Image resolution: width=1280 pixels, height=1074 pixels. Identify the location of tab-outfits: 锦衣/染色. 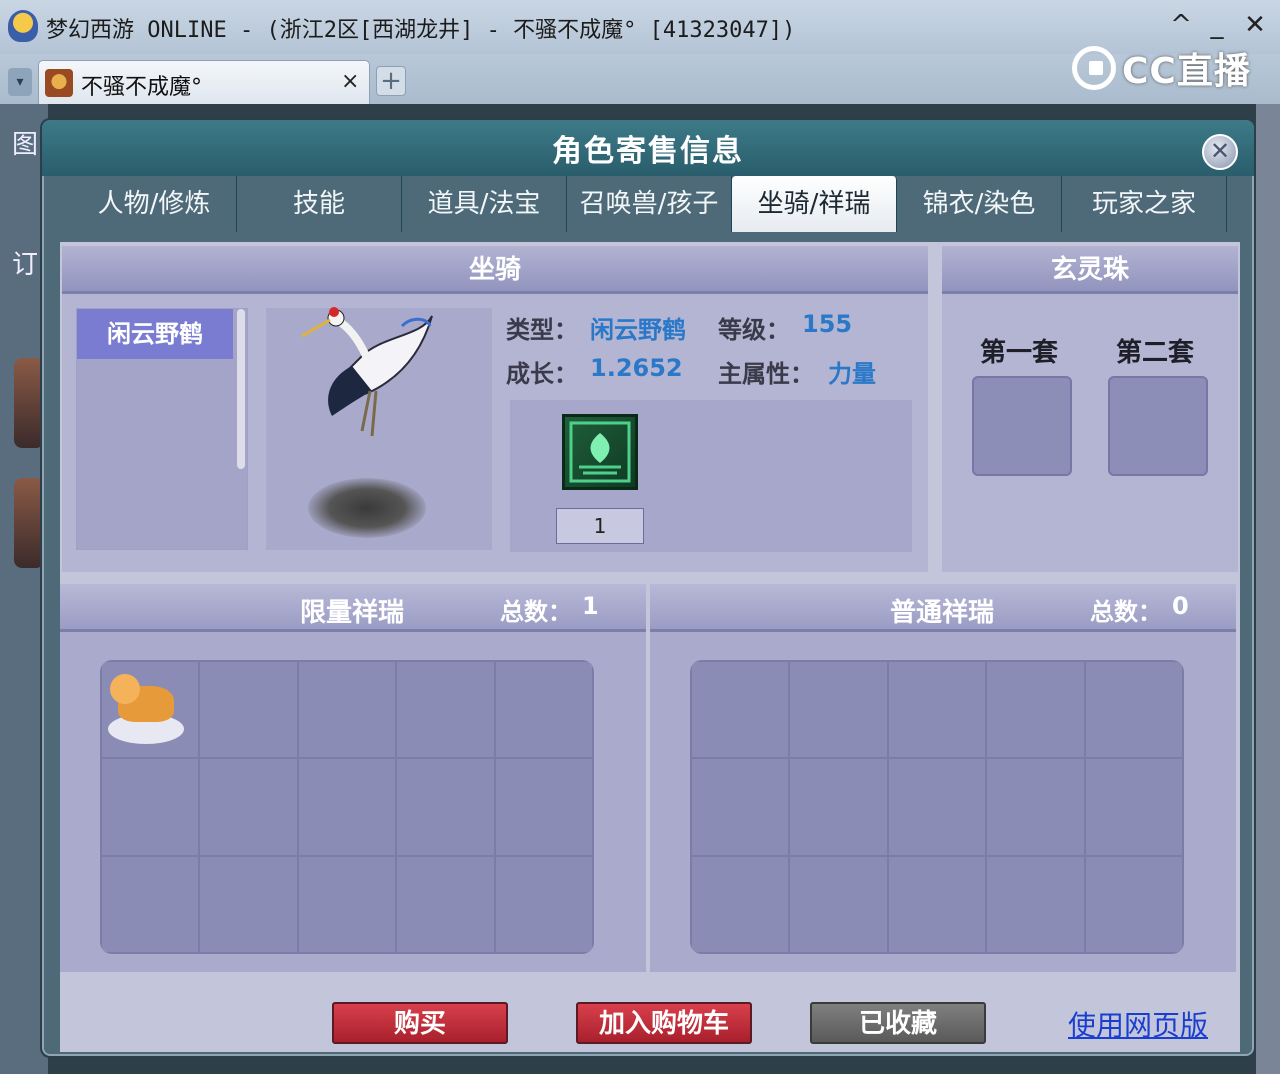
(979, 204).